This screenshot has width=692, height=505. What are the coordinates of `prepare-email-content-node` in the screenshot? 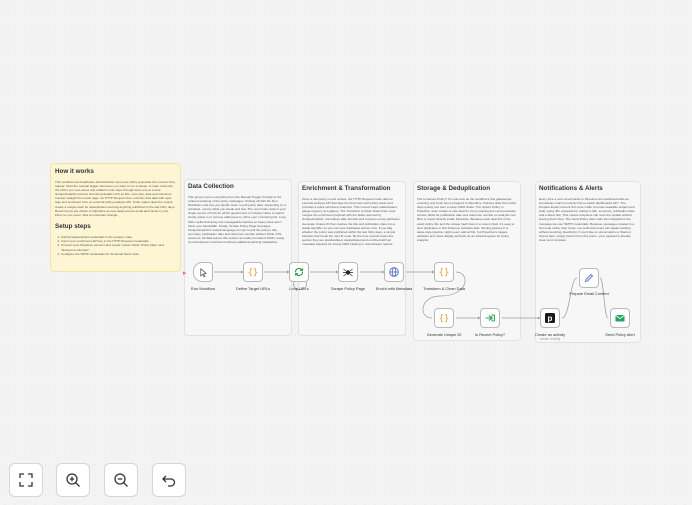 It's located at (589, 278).